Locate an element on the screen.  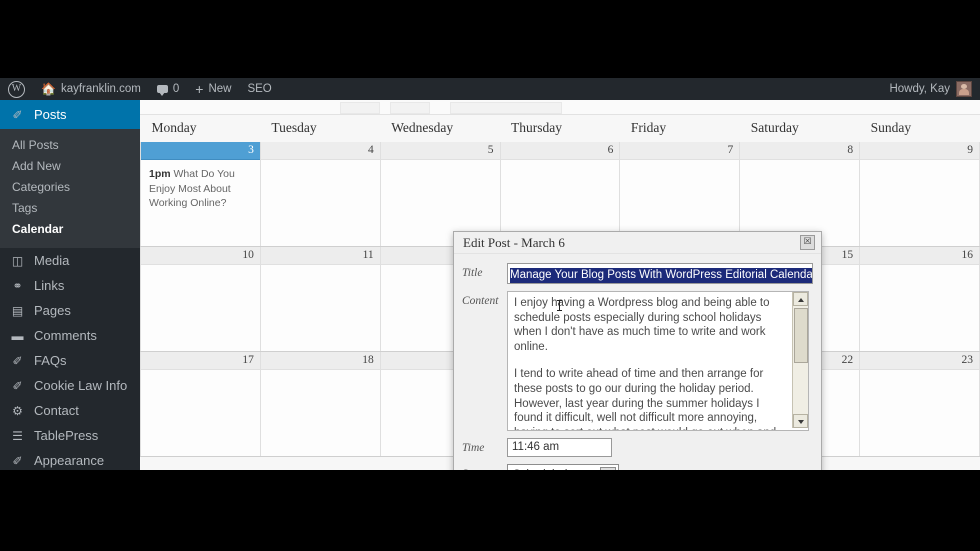
sidebar-item-label: Appearance is located at coordinates (69, 460).